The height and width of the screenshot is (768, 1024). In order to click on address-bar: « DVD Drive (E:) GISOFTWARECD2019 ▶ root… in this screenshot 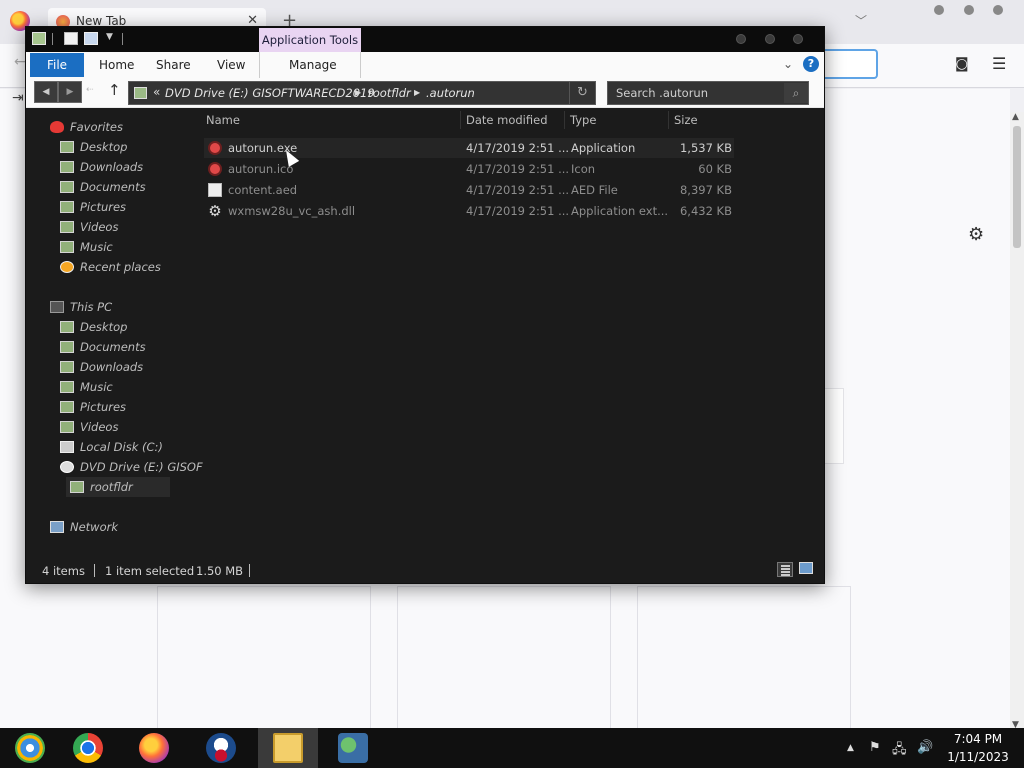, I will do `click(362, 93)`.